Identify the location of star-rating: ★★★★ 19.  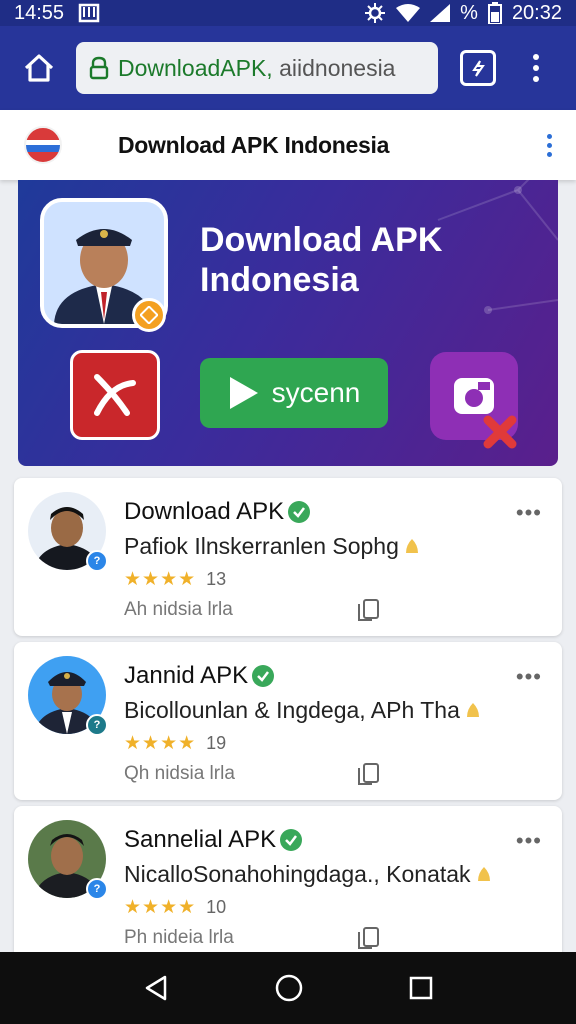
(175, 743).